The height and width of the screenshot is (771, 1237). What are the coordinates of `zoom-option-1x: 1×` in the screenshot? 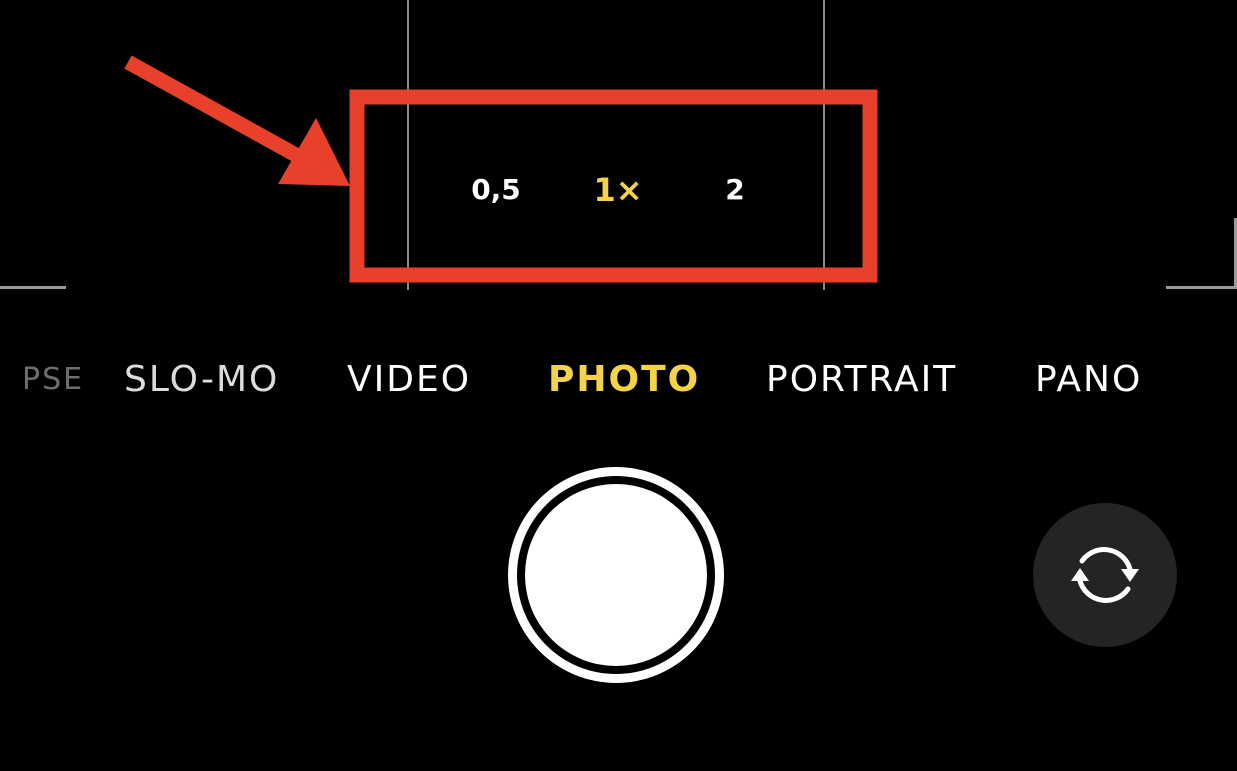 It's located at (618, 190).